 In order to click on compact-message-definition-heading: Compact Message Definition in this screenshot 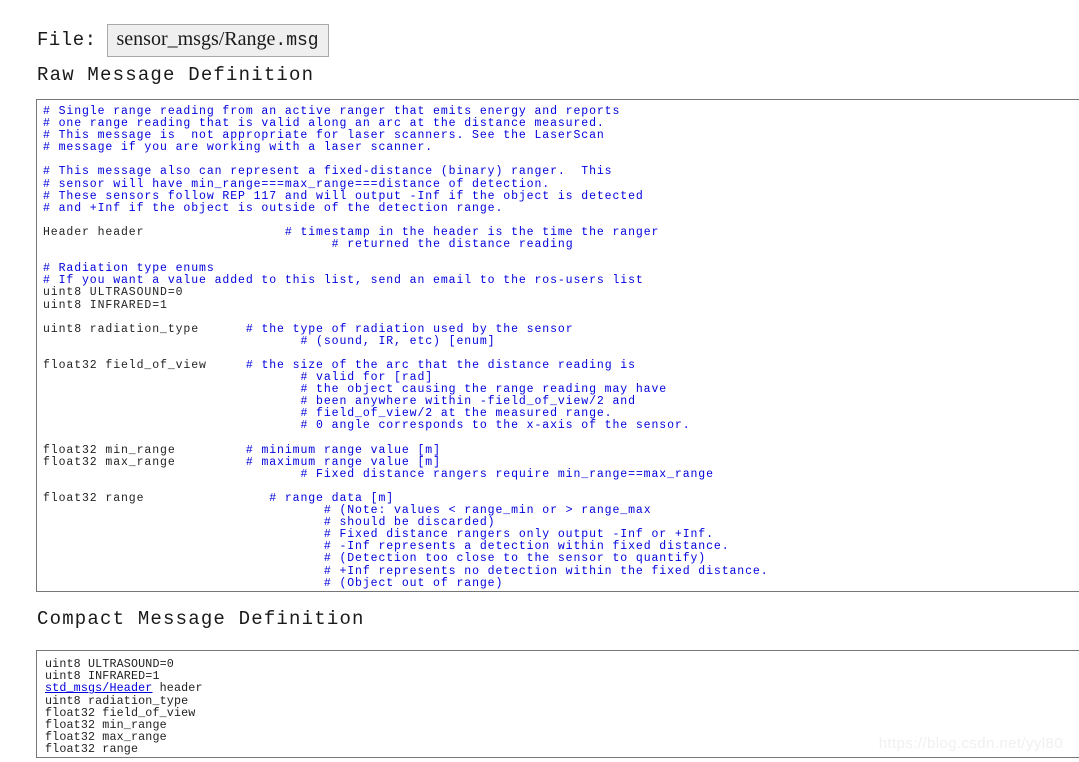, I will do `click(201, 619)`.